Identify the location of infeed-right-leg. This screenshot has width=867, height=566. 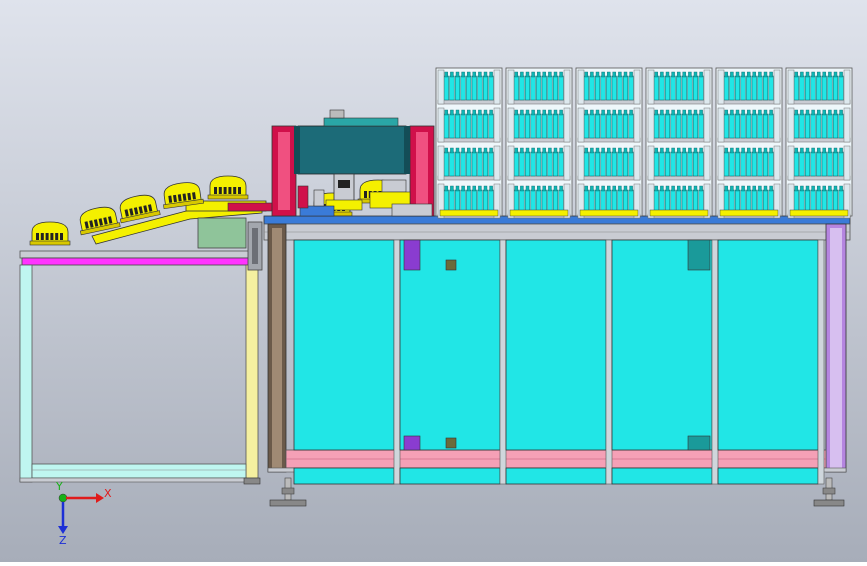
(252, 373).